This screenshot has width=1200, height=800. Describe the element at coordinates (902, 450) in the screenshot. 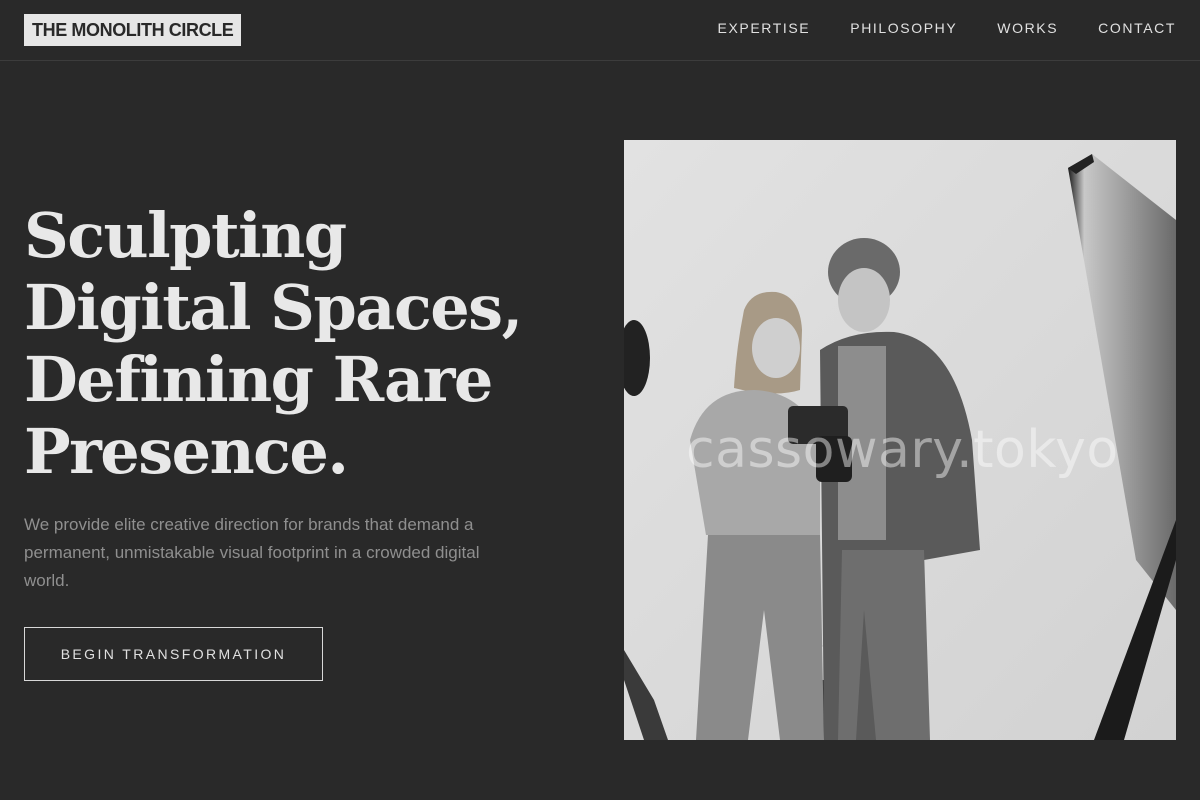

I see `photo-watermark: cassowary.tokyo` at that location.